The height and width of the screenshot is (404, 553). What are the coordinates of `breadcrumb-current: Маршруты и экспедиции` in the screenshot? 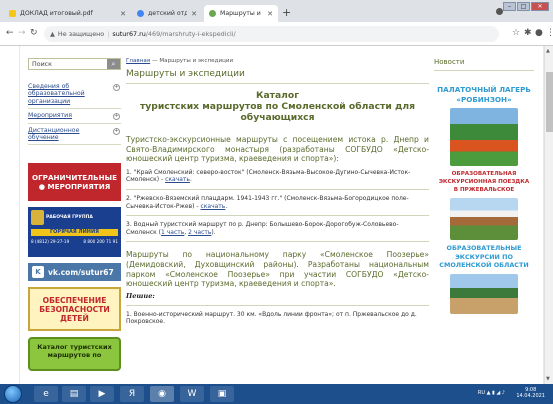 It's located at (196, 61).